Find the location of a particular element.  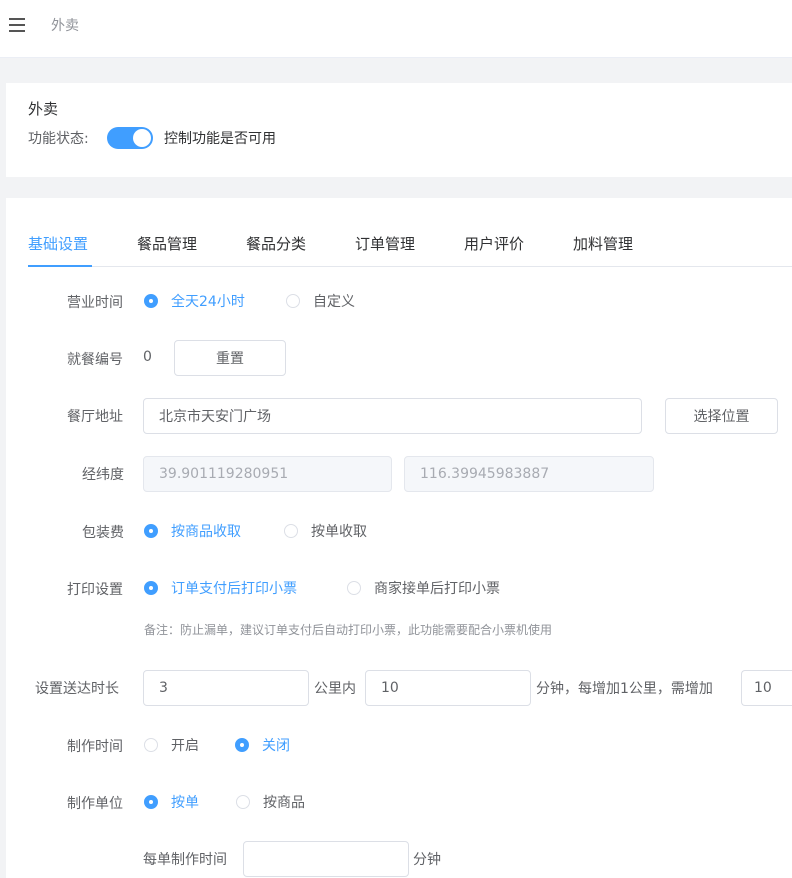

business-hours-label: 营业时间 is located at coordinates (95, 303).